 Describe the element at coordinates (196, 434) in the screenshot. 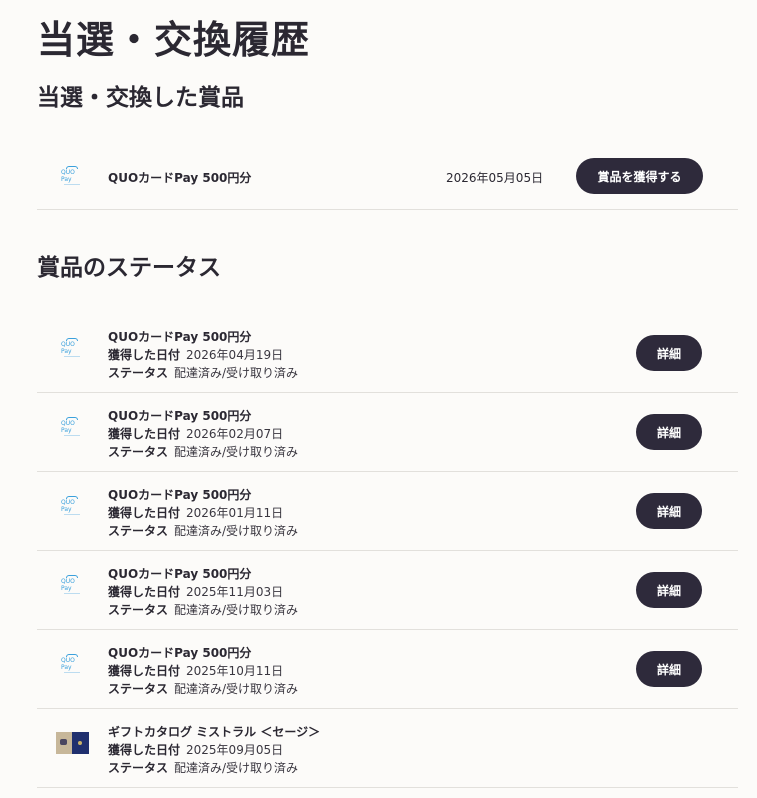

I see `acquired-date: 獲得した日付 2026年02月07日` at that location.